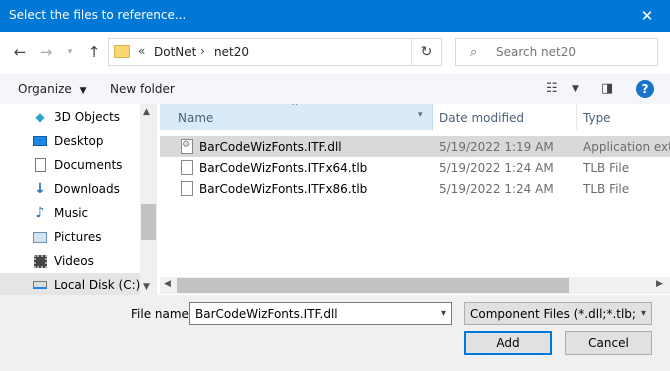 This screenshot has height=371, width=670. I want to click on organize-label: Organize, so click(45, 89).